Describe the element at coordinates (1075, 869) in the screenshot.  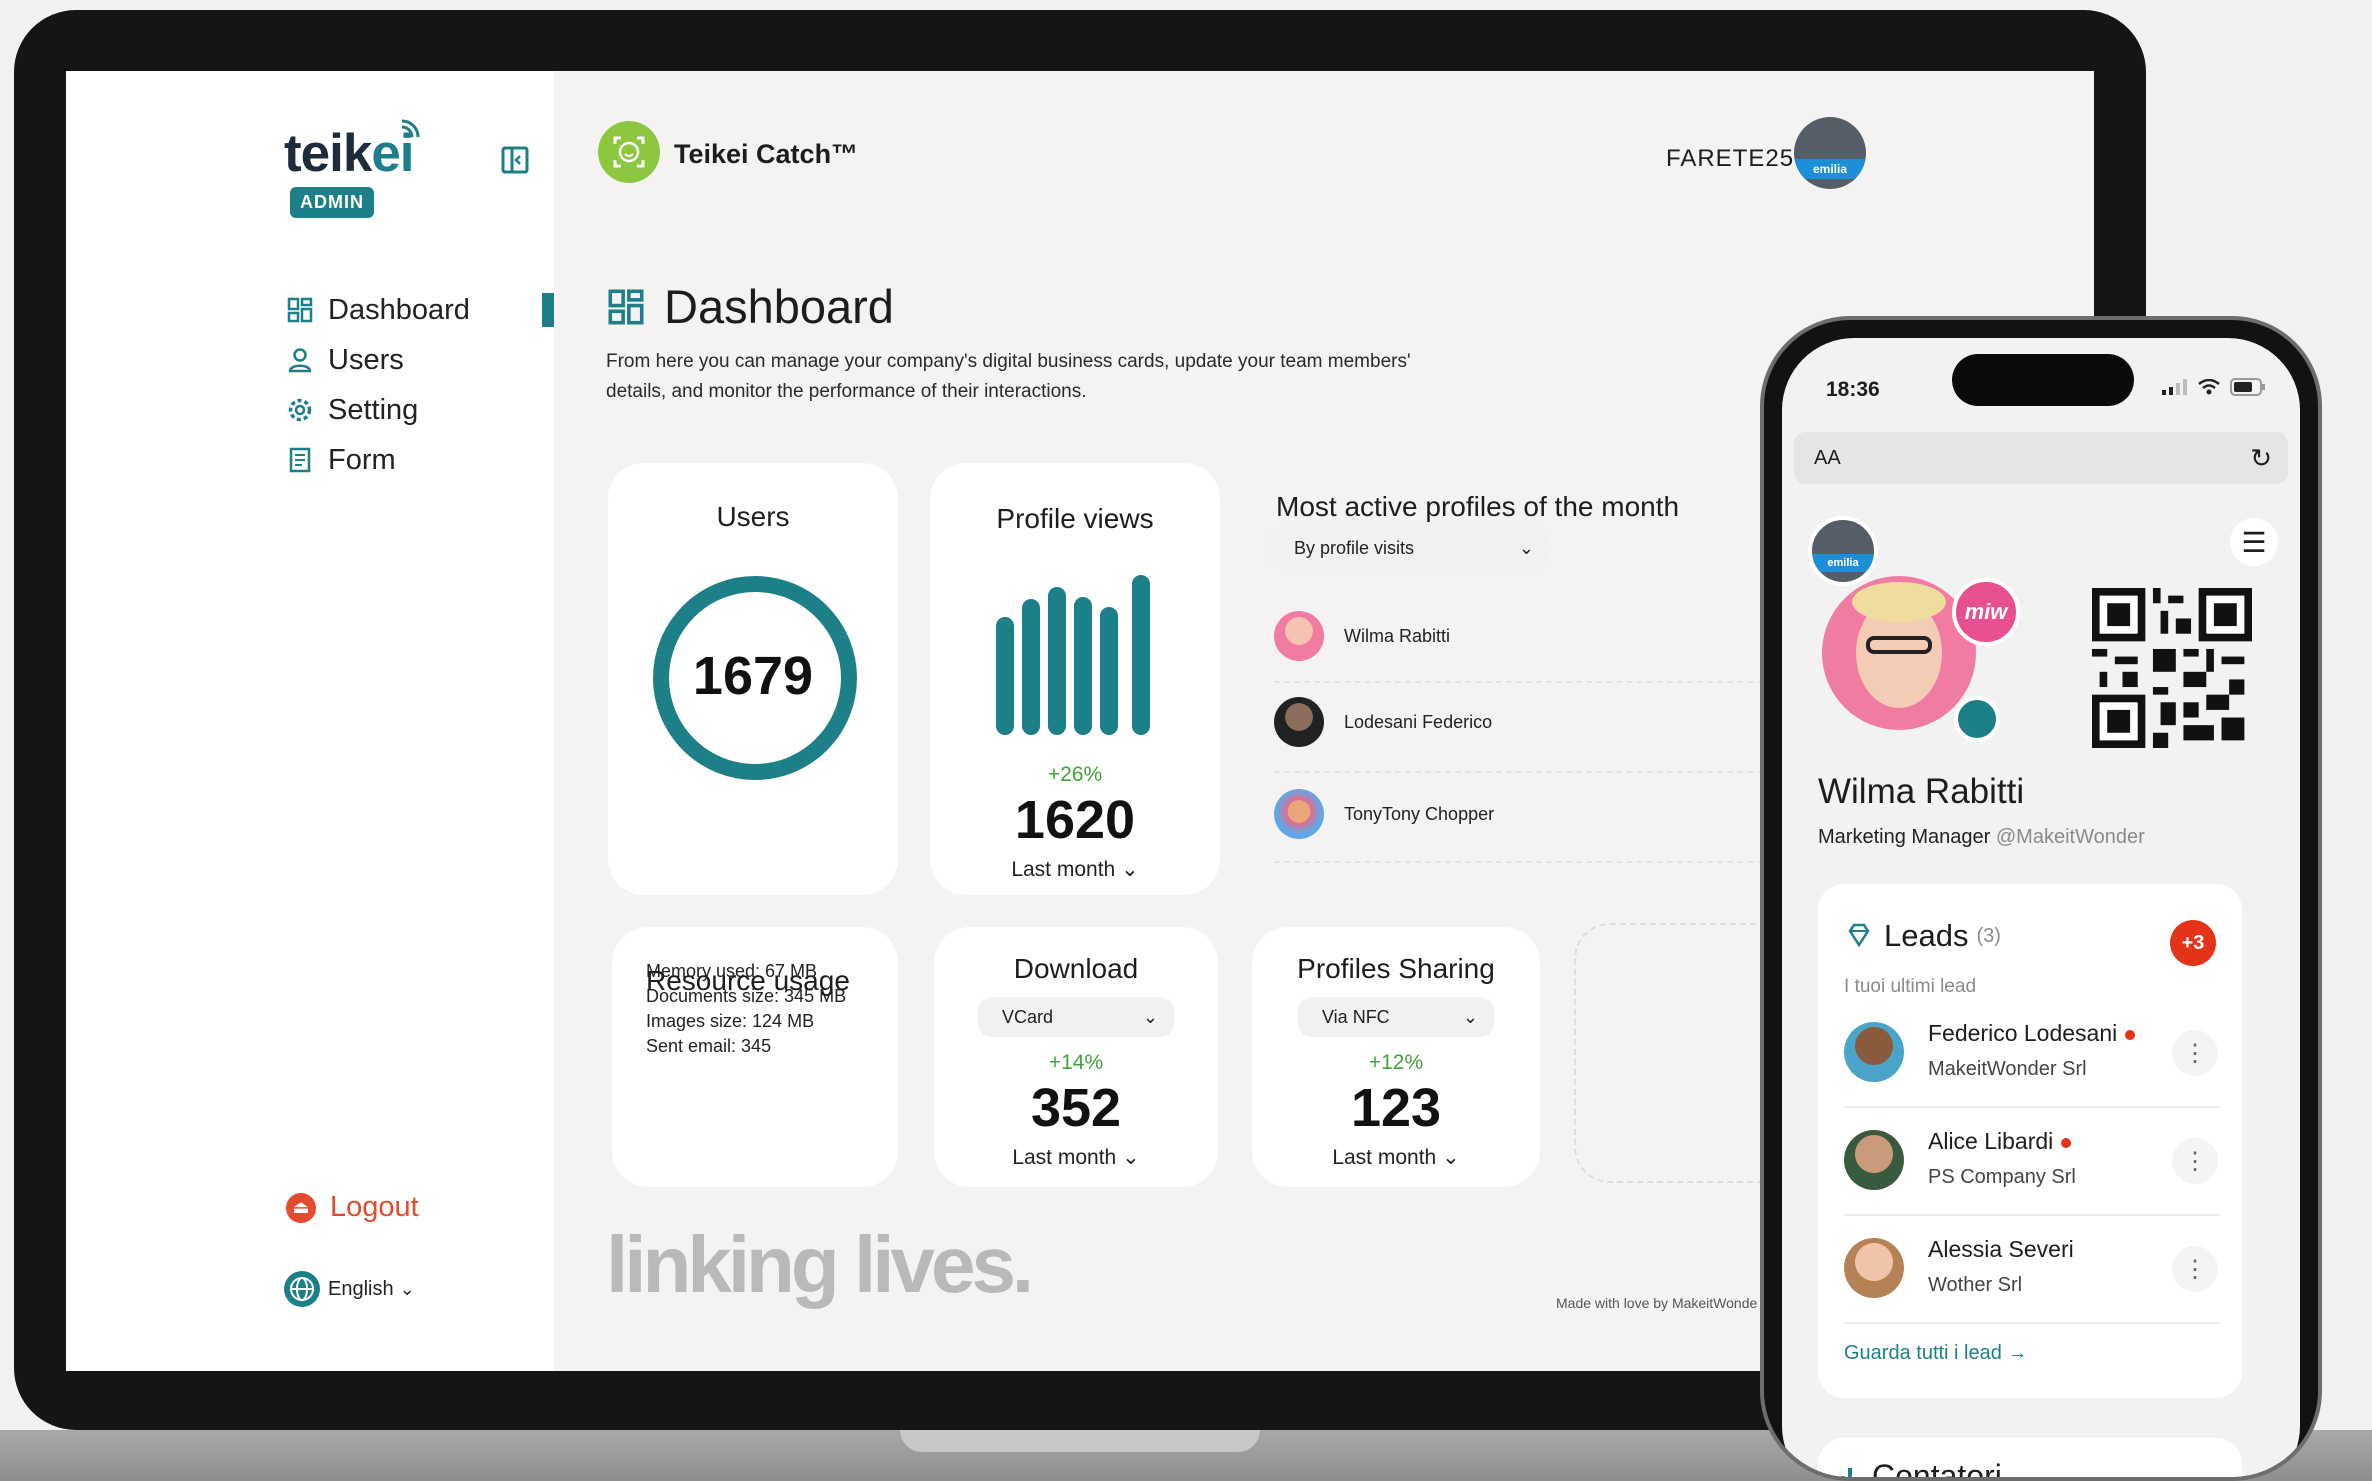
I see `profile-views-period: Last month ⌄` at that location.